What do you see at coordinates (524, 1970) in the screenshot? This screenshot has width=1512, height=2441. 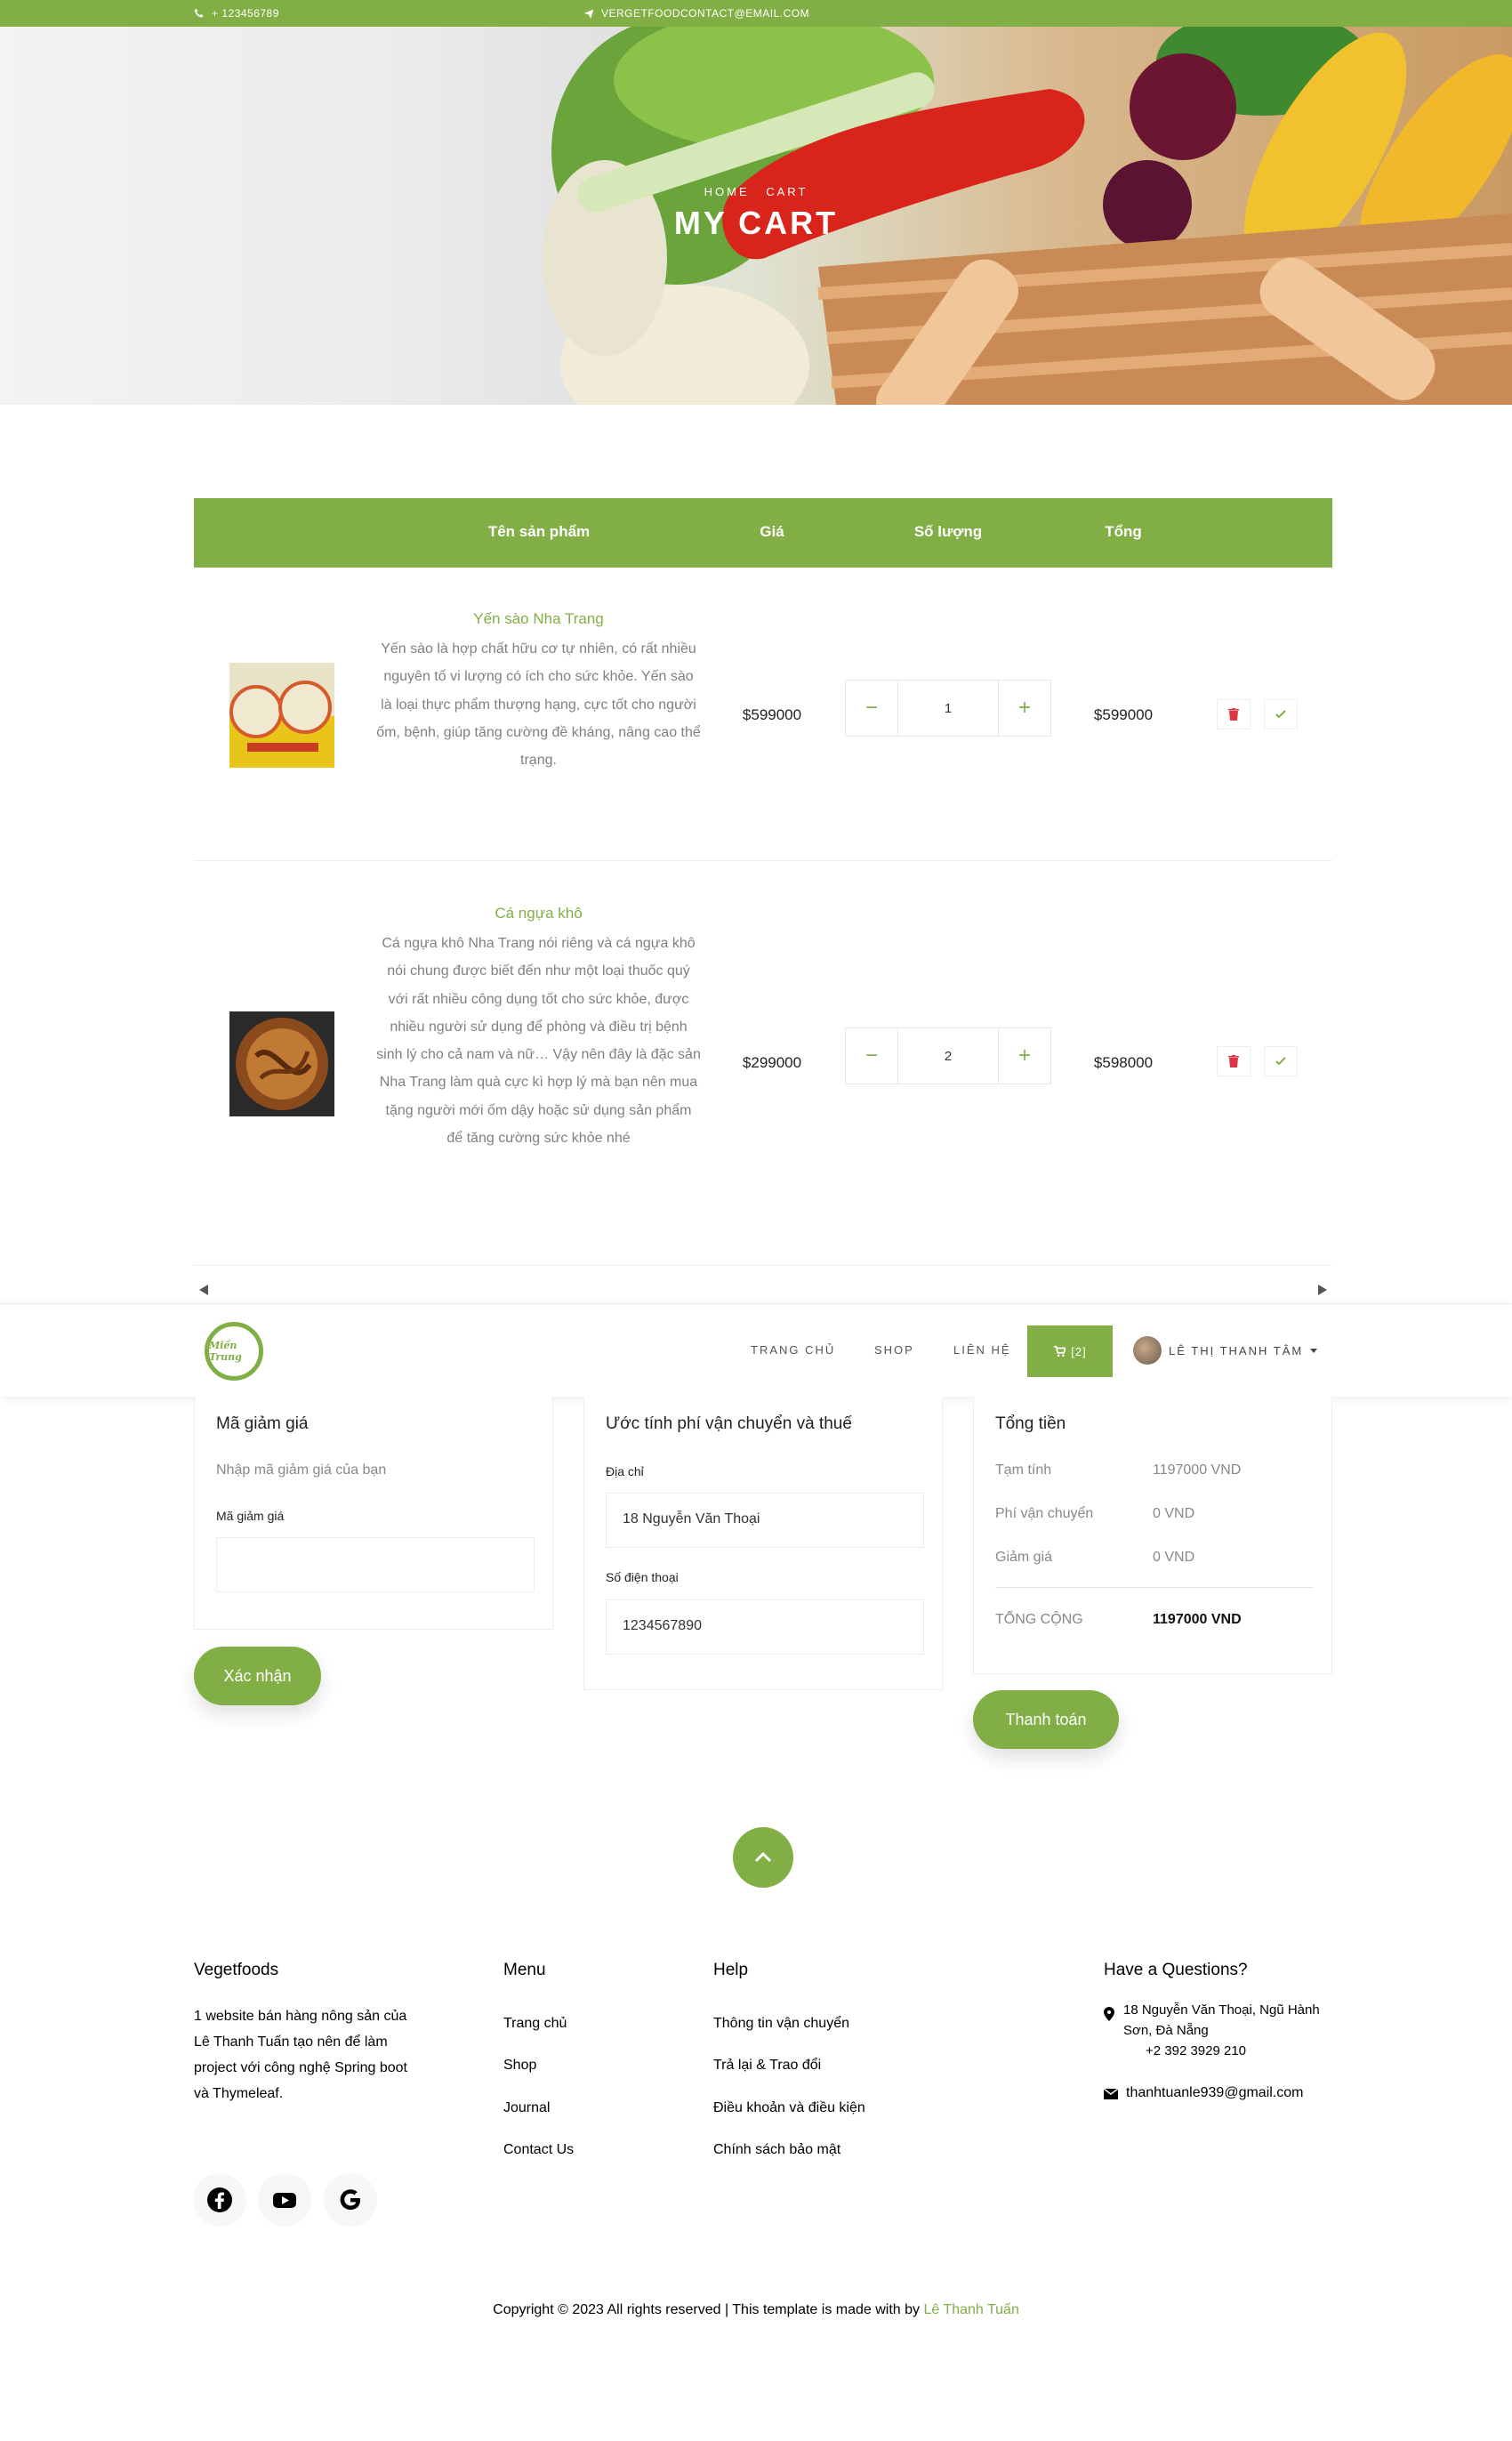 I see `footer-menu-title: Menu` at bounding box center [524, 1970].